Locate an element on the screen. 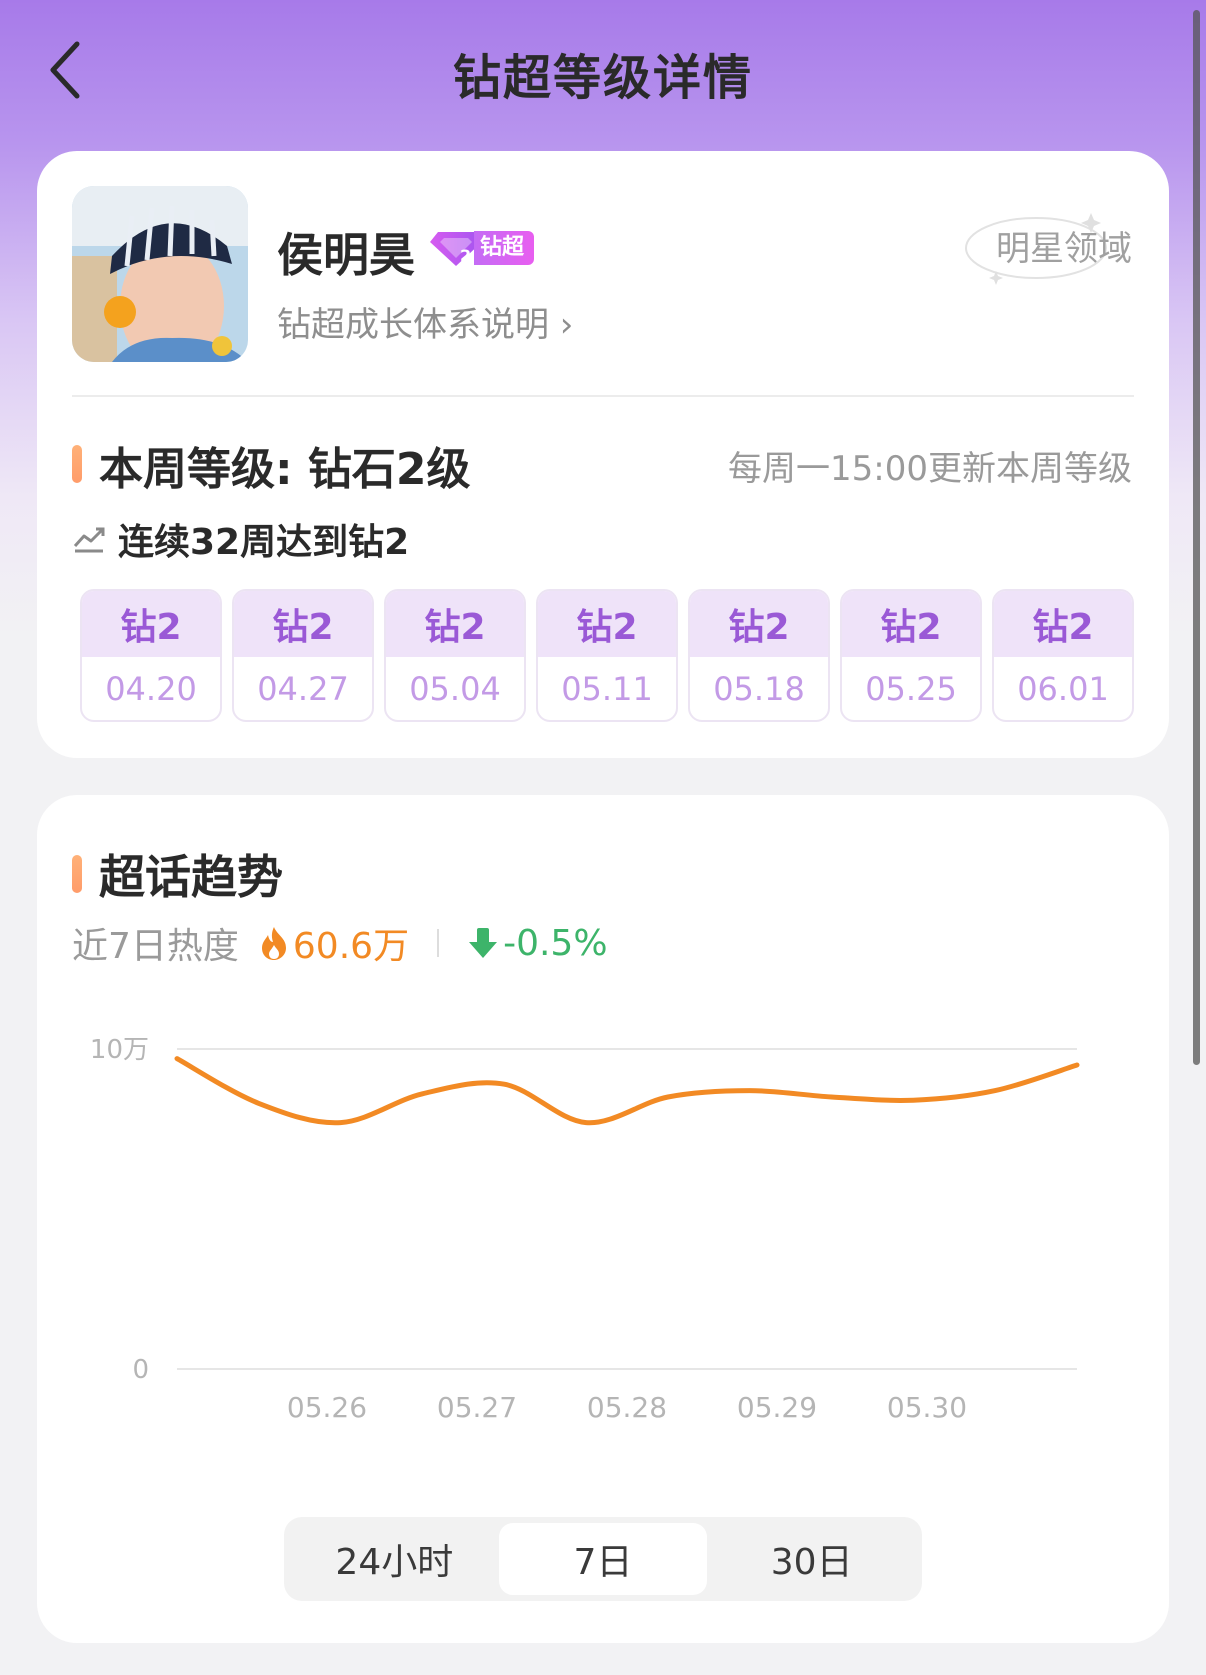 This screenshot has height=1675, width=1206. badge-label: 钻超 is located at coordinates (504, 248).